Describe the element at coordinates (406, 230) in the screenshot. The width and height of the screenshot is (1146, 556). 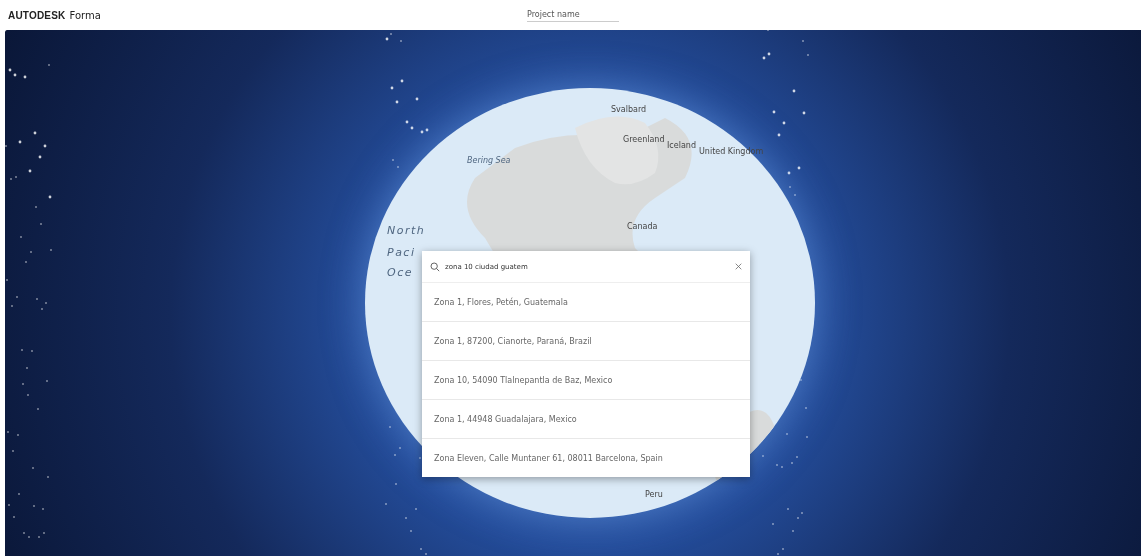
I see `map-label: North` at that location.